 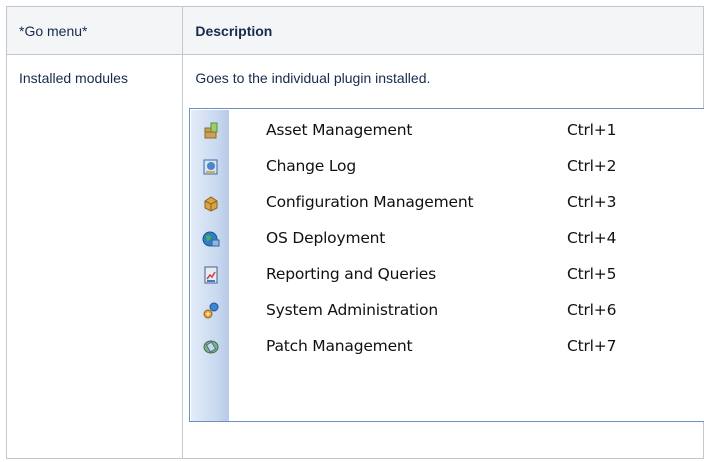 What do you see at coordinates (211, 275) in the screenshot?
I see `reporting-queries-icon` at bounding box center [211, 275].